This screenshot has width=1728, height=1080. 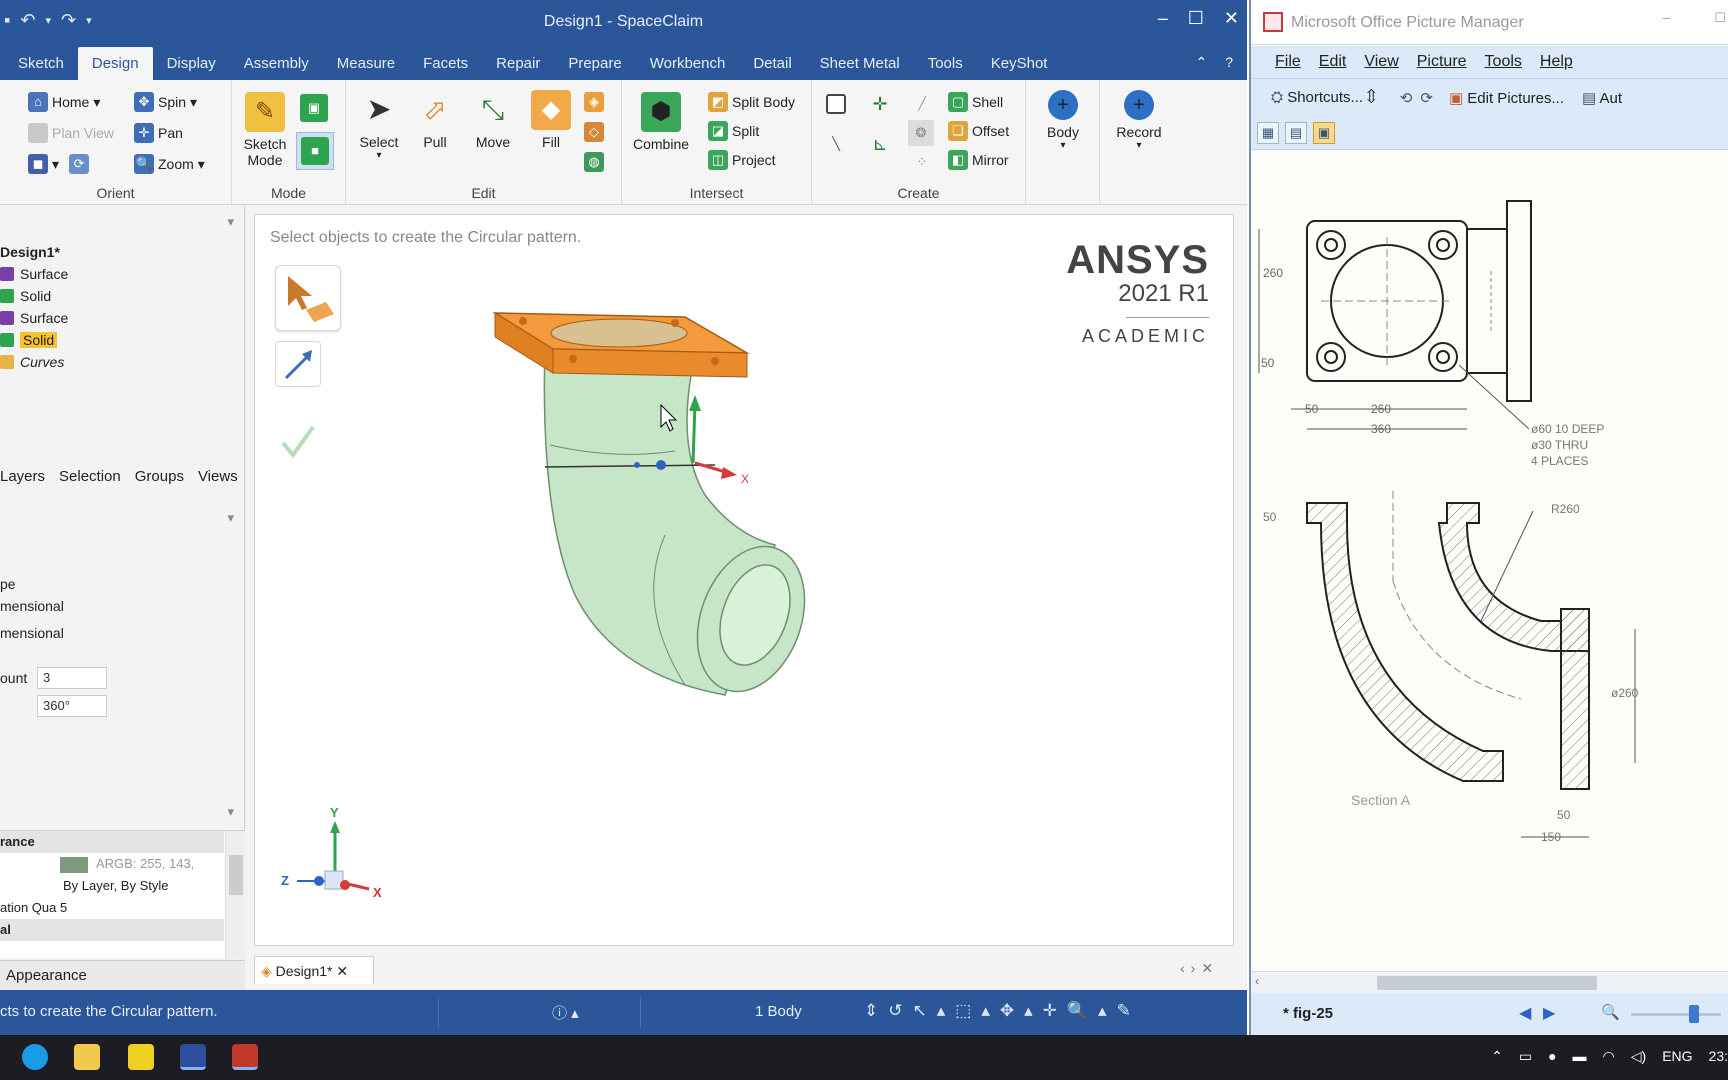 I want to click on zoom-slider, so click(x=1676, y=1014).